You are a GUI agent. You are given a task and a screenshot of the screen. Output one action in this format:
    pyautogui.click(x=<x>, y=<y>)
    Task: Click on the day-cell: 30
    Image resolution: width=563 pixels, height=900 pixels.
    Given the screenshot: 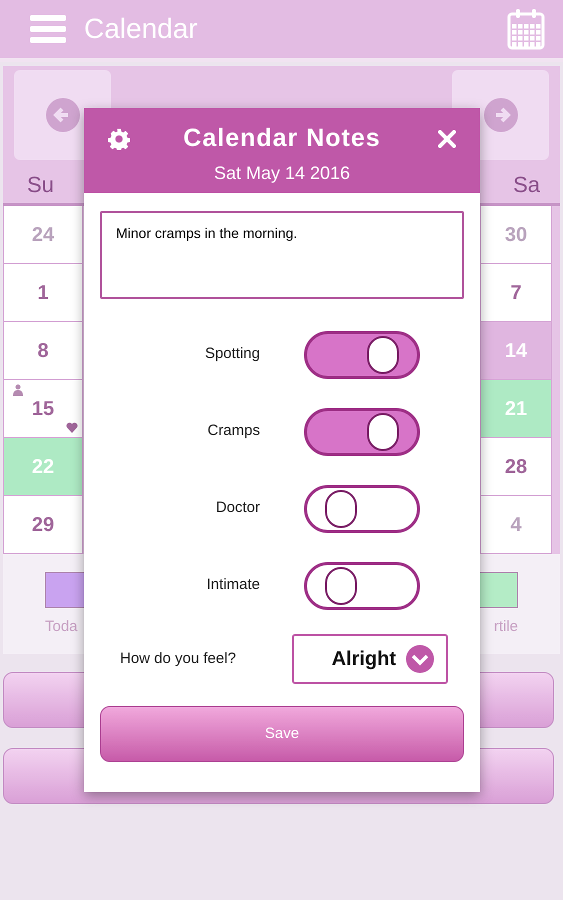 What is the action you would take?
    pyautogui.click(x=516, y=235)
    